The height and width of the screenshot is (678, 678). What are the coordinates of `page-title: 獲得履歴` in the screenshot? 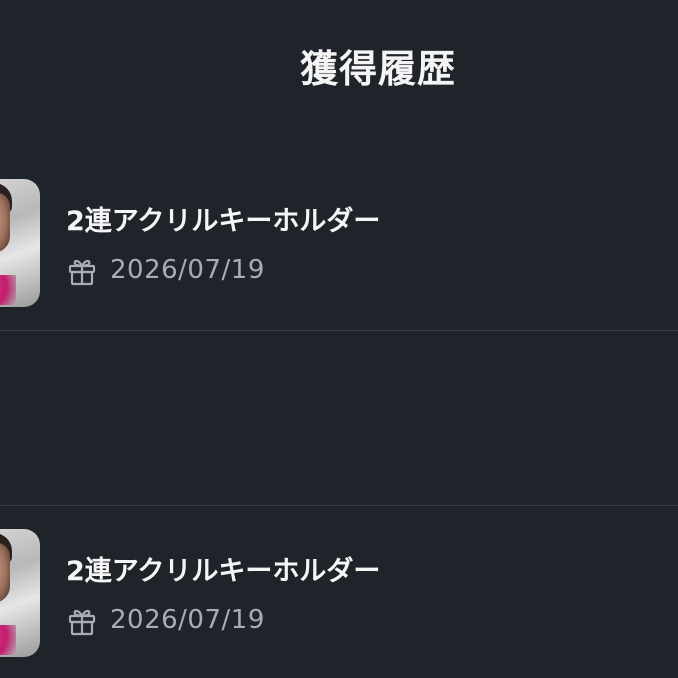 It's located at (377, 69).